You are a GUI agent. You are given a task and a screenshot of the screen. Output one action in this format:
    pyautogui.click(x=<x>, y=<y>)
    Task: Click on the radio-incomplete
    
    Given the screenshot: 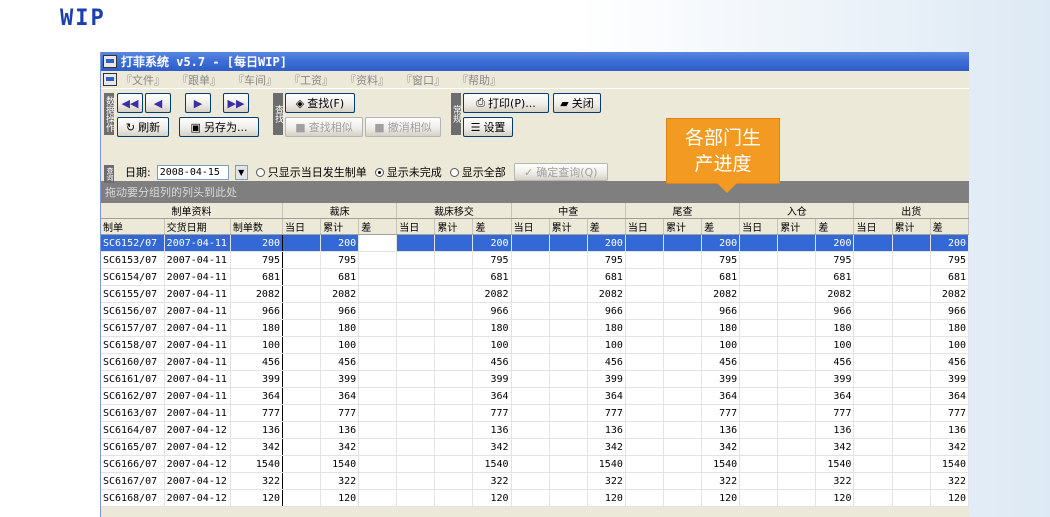 What is the action you would take?
    pyautogui.click(x=379, y=172)
    